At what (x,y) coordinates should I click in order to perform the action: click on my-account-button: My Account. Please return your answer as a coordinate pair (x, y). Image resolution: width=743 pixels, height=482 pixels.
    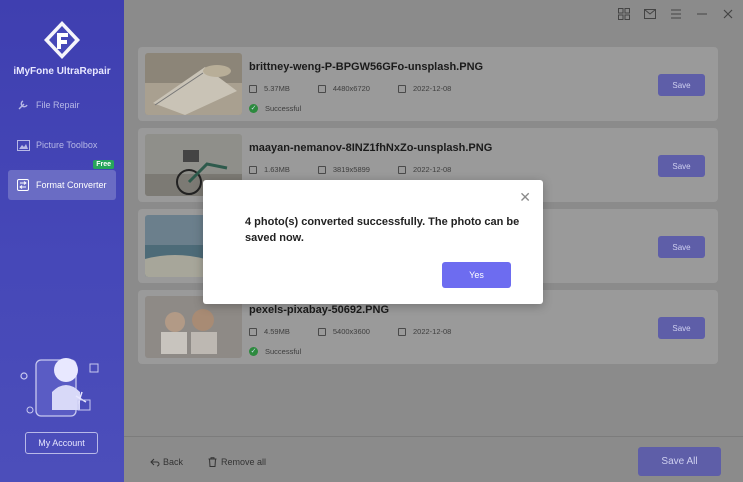
    Looking at the image, I should click on (61, 443).